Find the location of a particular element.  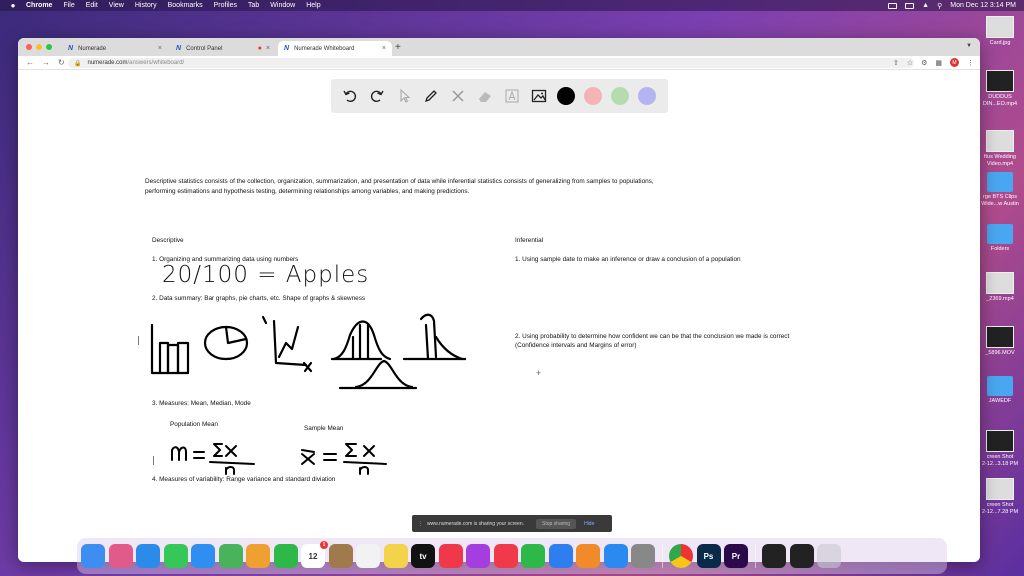

menu-app-name: Chrome is located at coordinates (39, 5).